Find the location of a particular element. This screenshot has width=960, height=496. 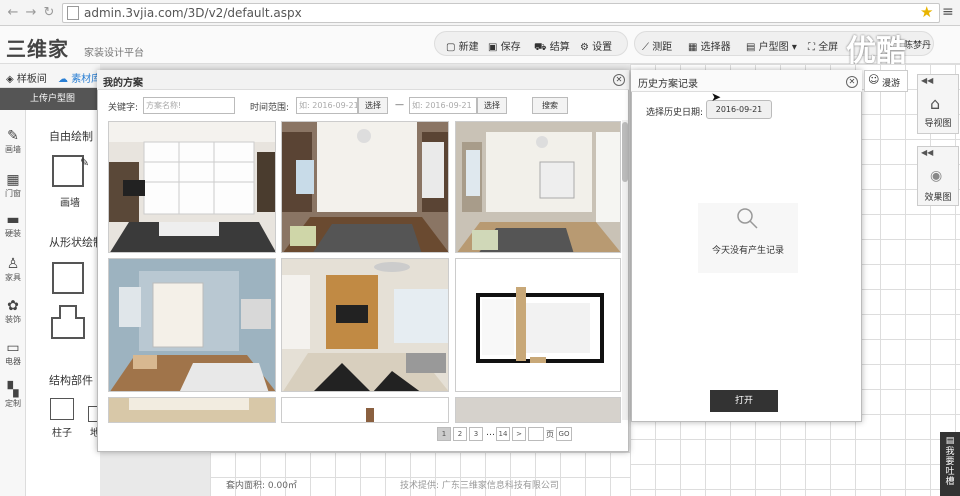

measure-button: ⟋ 测距 is located at coordinates (657, 45).